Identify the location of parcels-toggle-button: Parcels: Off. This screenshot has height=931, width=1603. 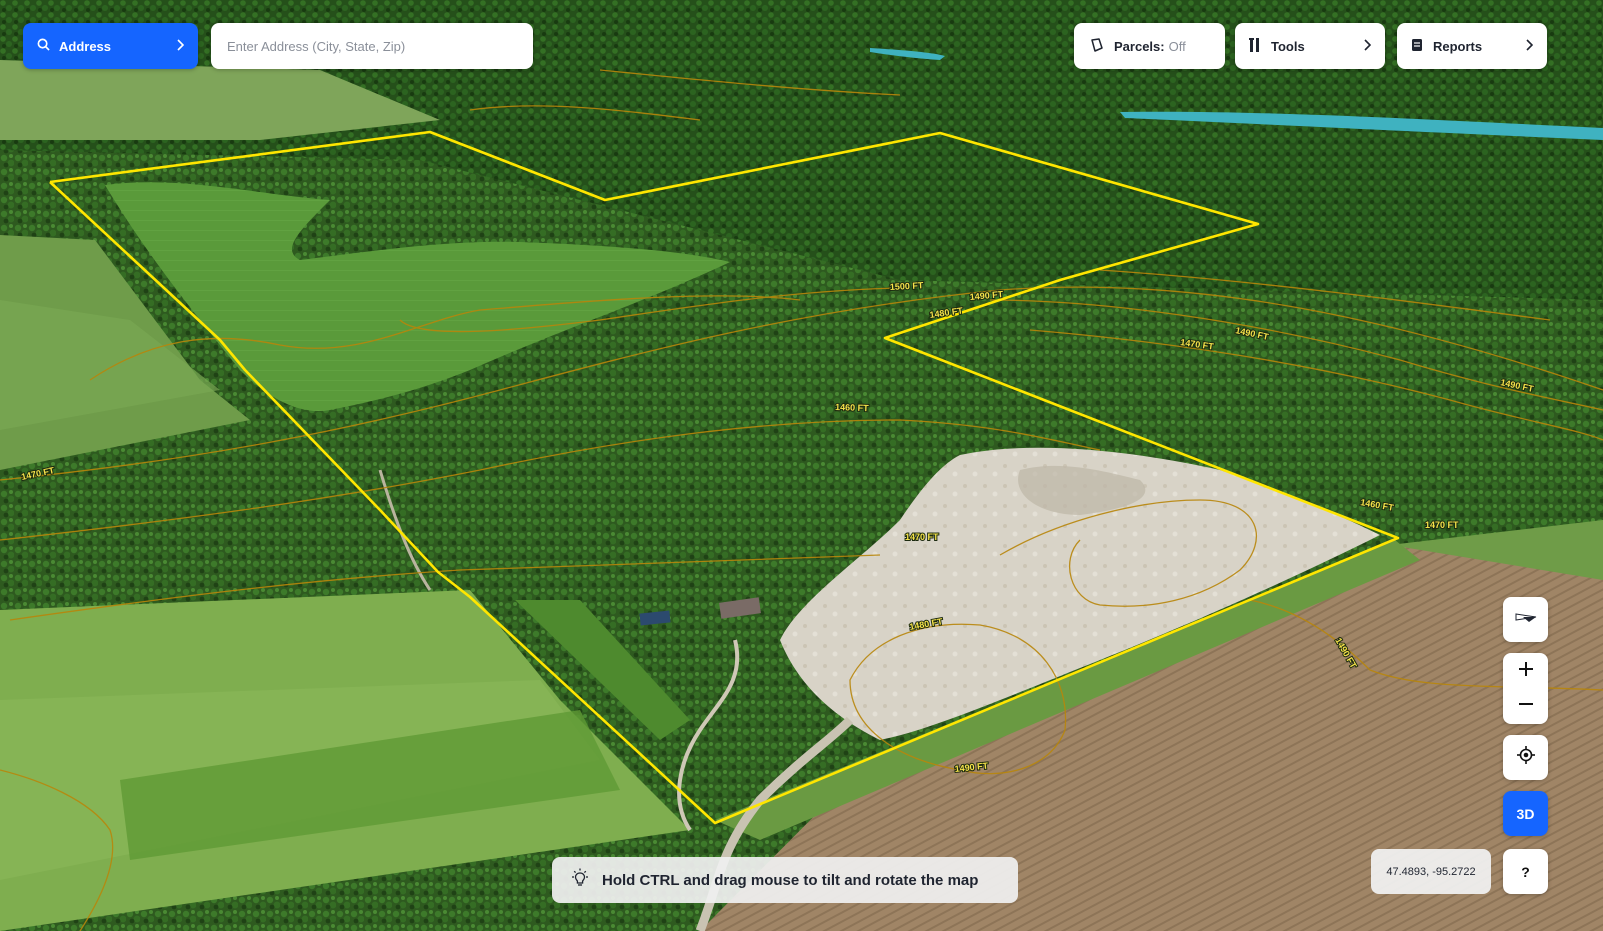
(1149, 46).